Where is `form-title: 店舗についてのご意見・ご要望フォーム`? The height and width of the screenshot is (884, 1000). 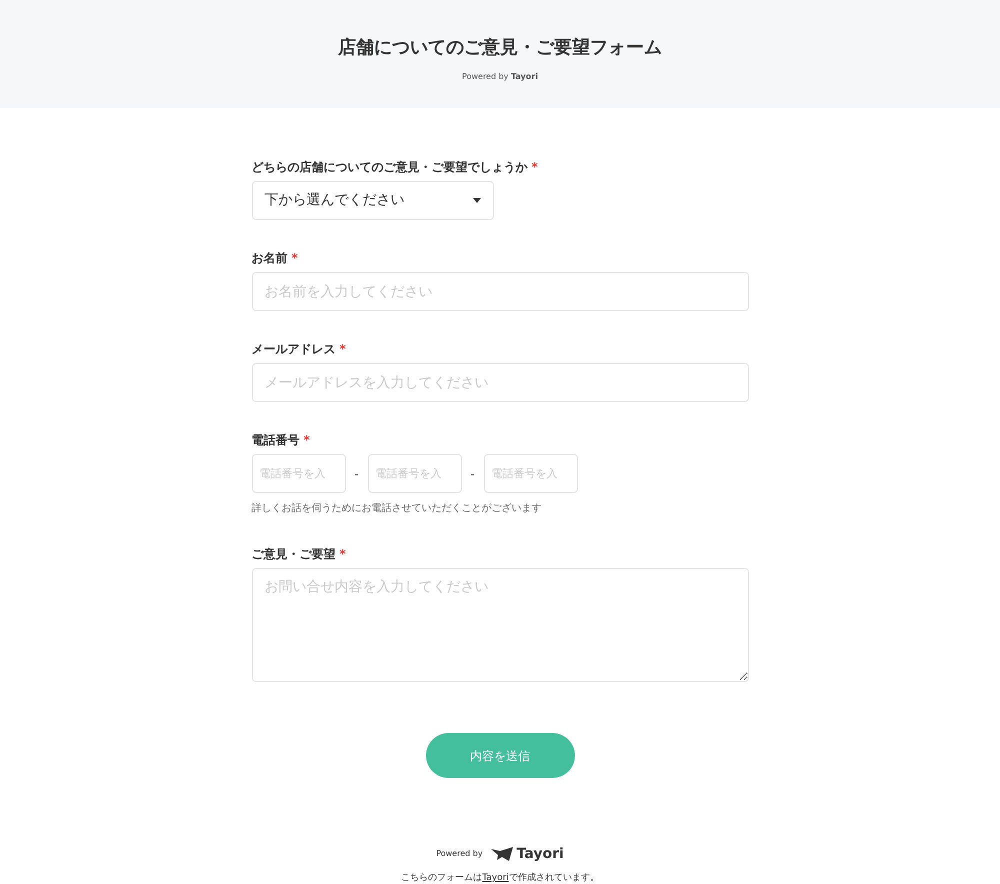 form-title: 店舗についてのご意見・ご要望フォーム is located at coordinates (500, 48).